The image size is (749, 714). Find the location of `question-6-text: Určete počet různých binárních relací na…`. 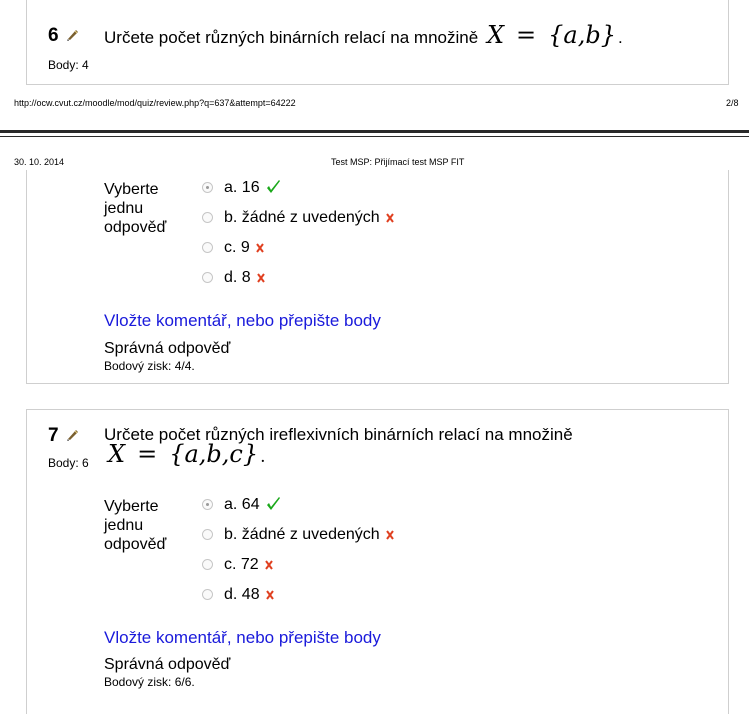

question-6-text: Určete počet různých binárních relací na… is located at coordinates (363, 35).